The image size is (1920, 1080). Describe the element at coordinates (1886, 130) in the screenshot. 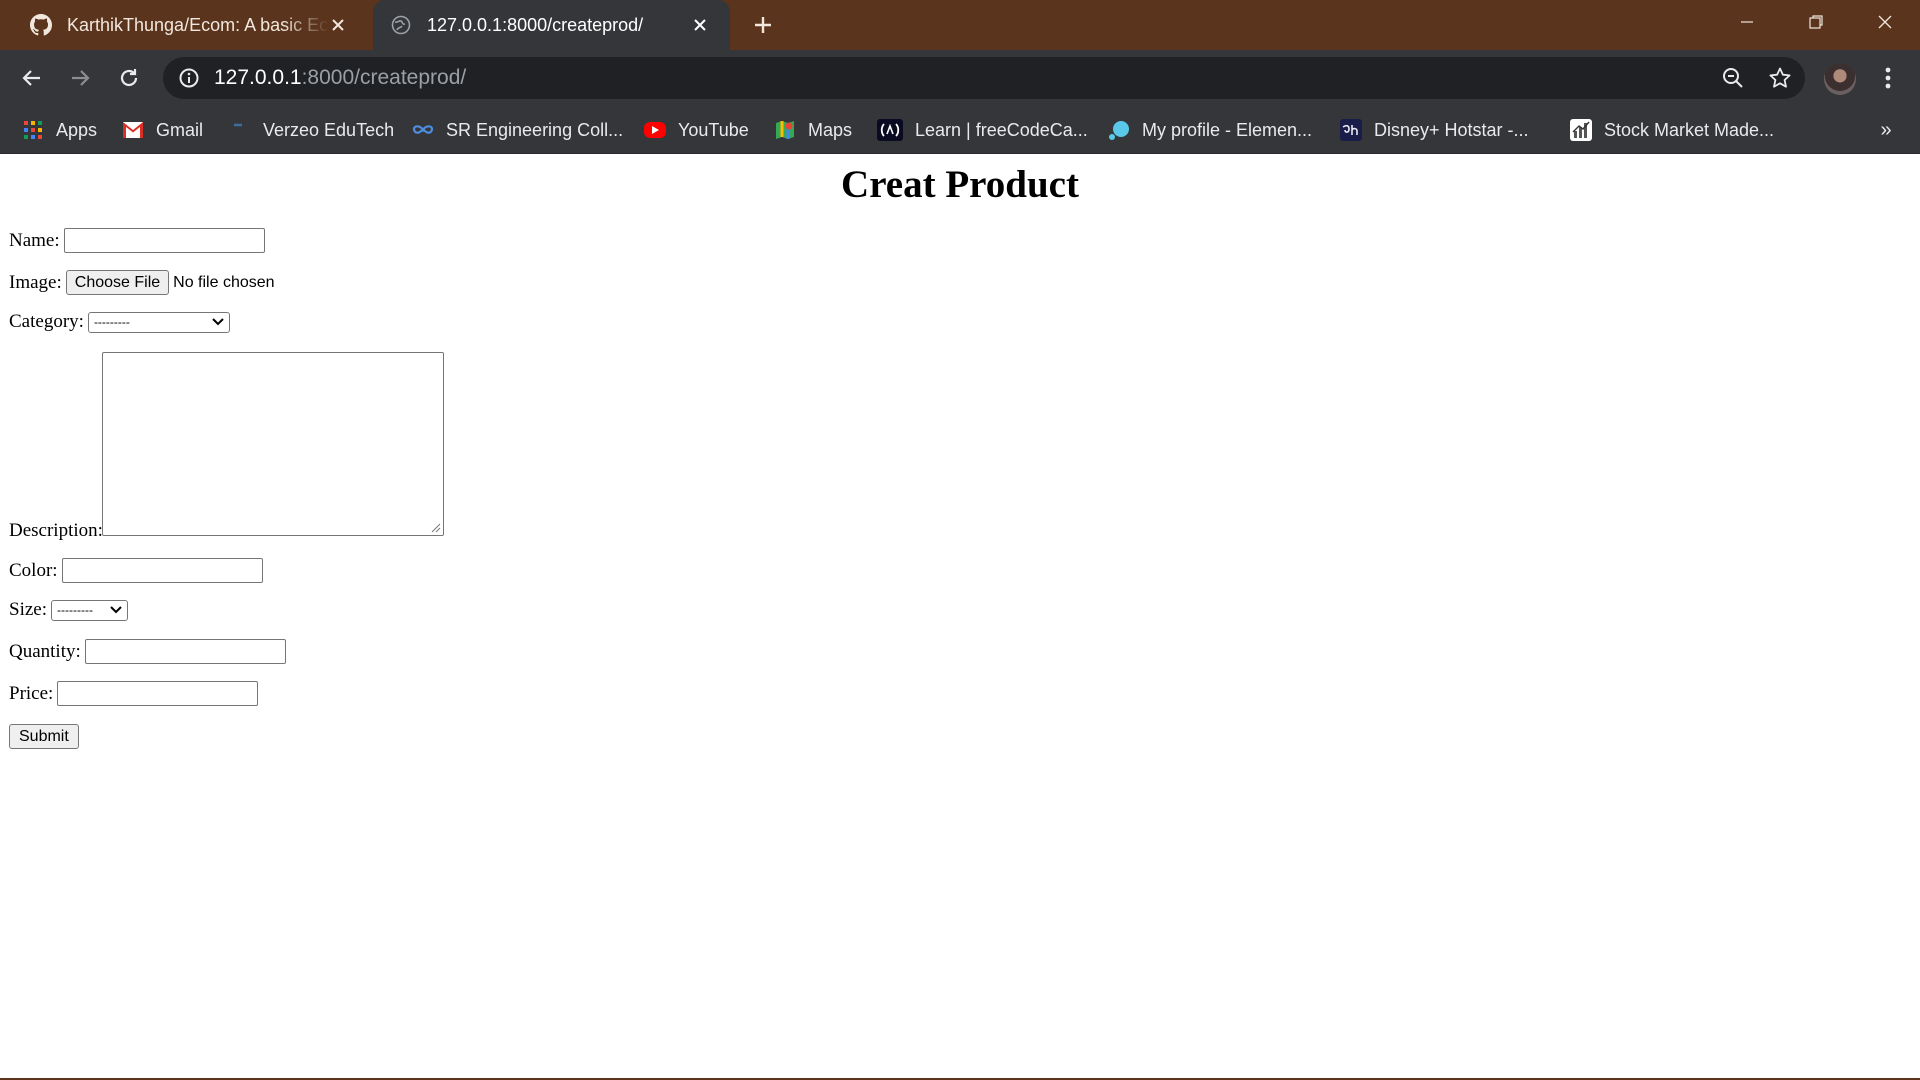

I see `bookmarks-overflow-button: »` at that location.